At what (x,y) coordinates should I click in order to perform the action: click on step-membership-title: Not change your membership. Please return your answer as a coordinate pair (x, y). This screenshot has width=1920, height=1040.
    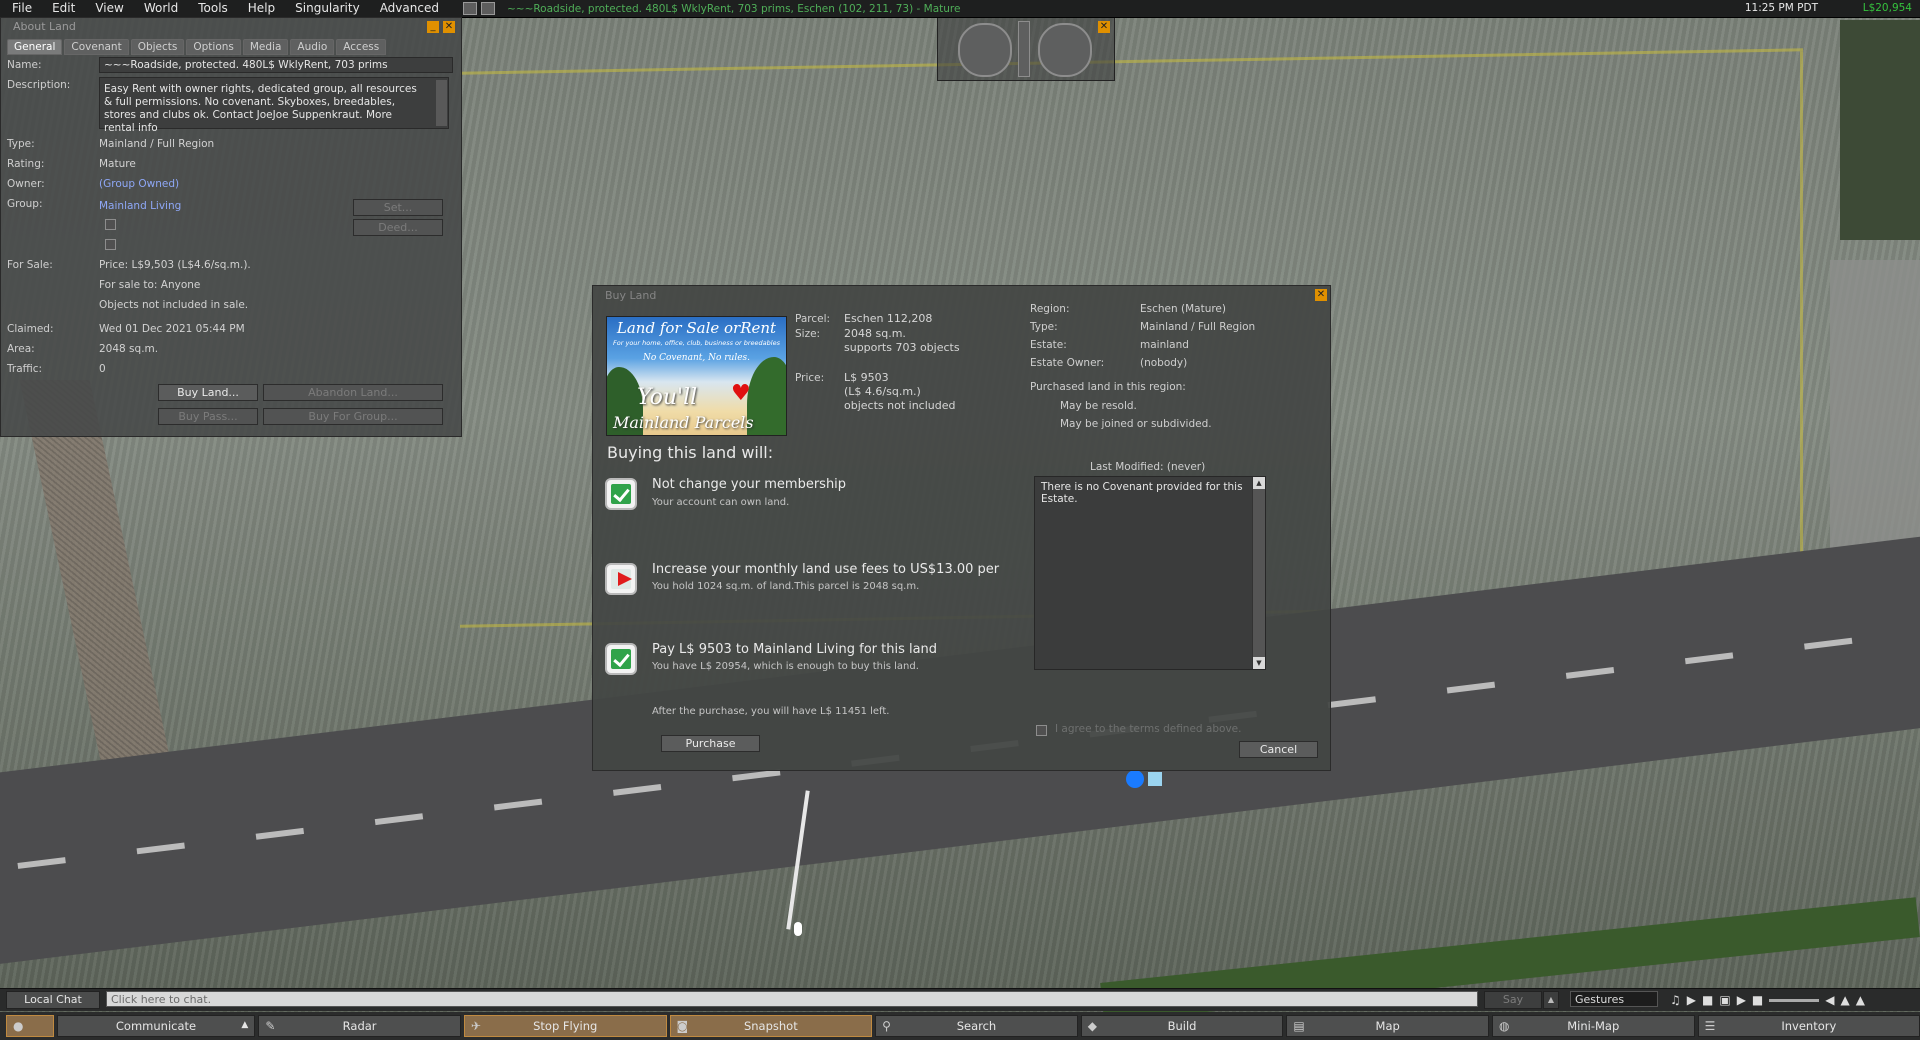
    Looking at the image, I should click on (749, 484).